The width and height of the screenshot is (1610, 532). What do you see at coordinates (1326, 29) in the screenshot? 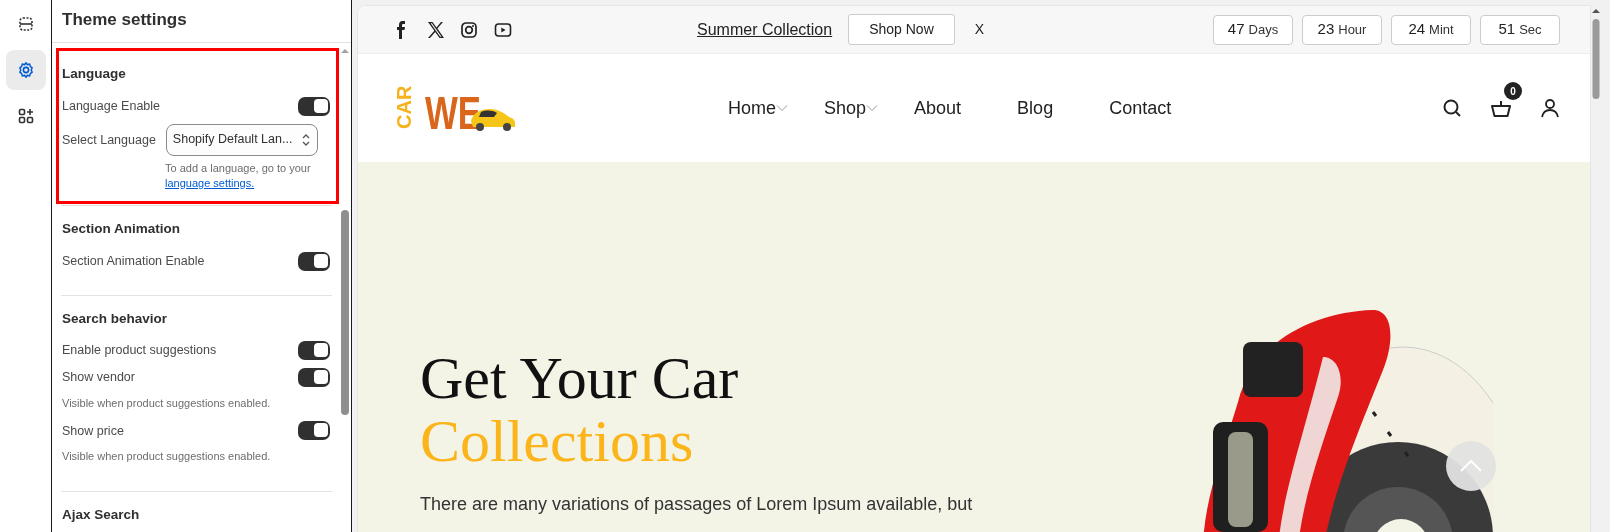
I see `countdown-value: 23` at bounding box center [1326, 29].